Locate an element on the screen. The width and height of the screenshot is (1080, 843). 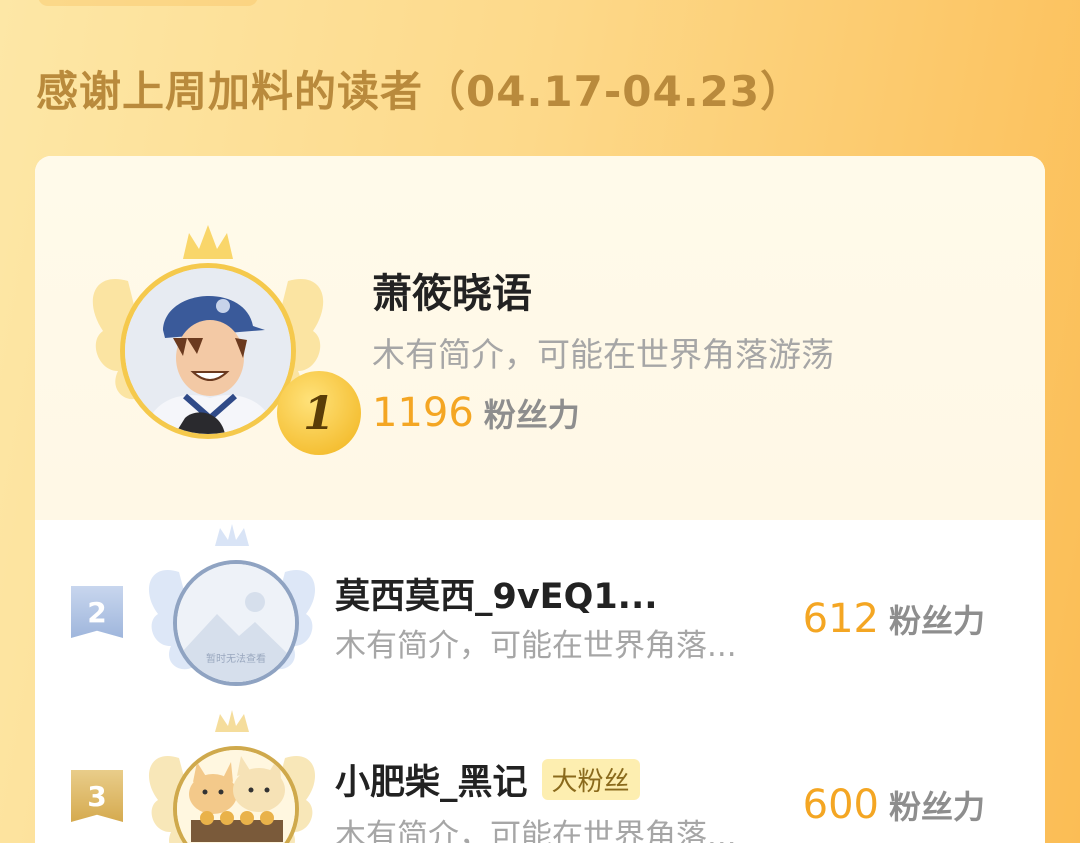
rank-3-username-line: 小肥柴_黑记 大粉丝 is located at coordinates (487, 779).